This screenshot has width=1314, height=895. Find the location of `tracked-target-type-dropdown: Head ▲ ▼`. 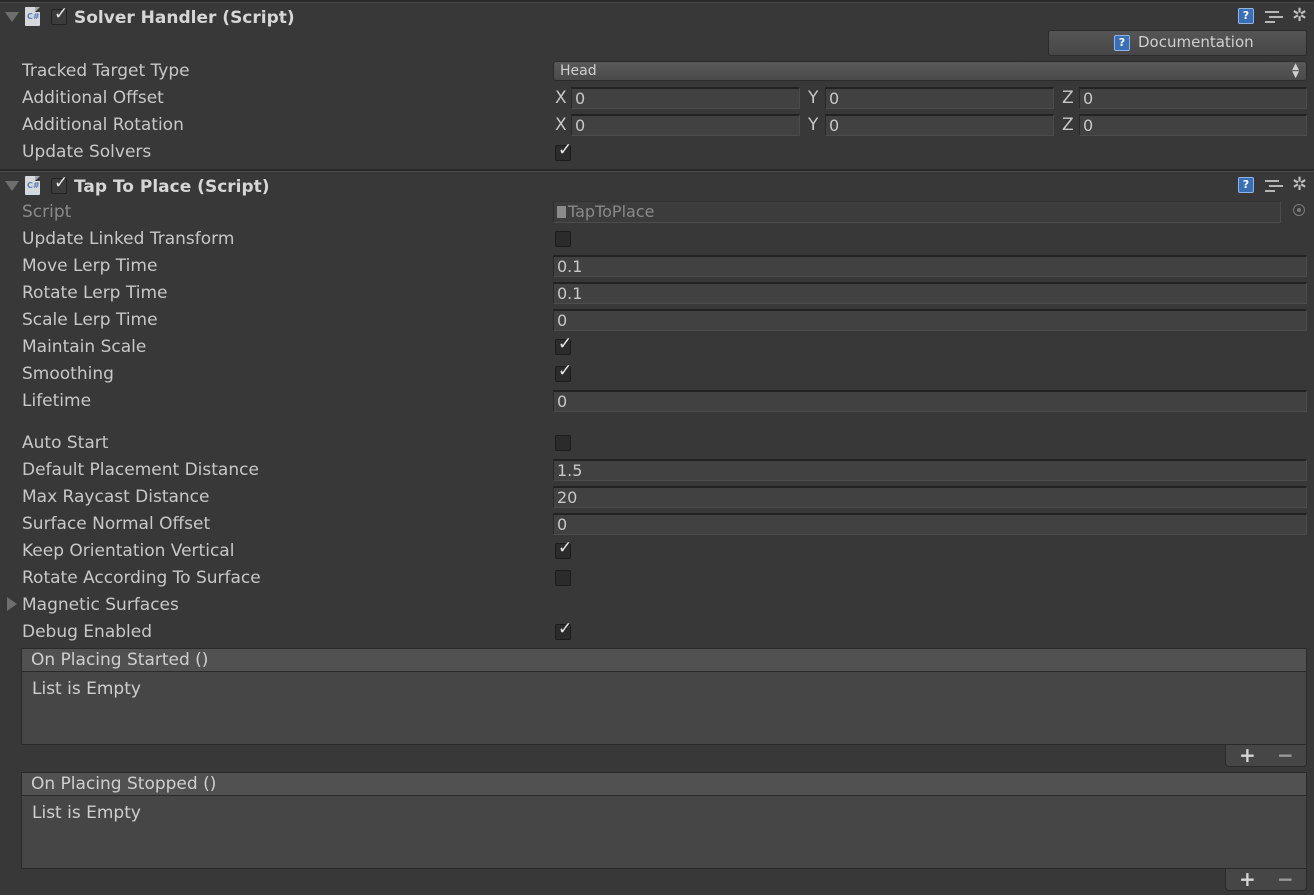

tracked-target-type-dropdown: Head ▲ ▼ is located at coordinates (930, 71).